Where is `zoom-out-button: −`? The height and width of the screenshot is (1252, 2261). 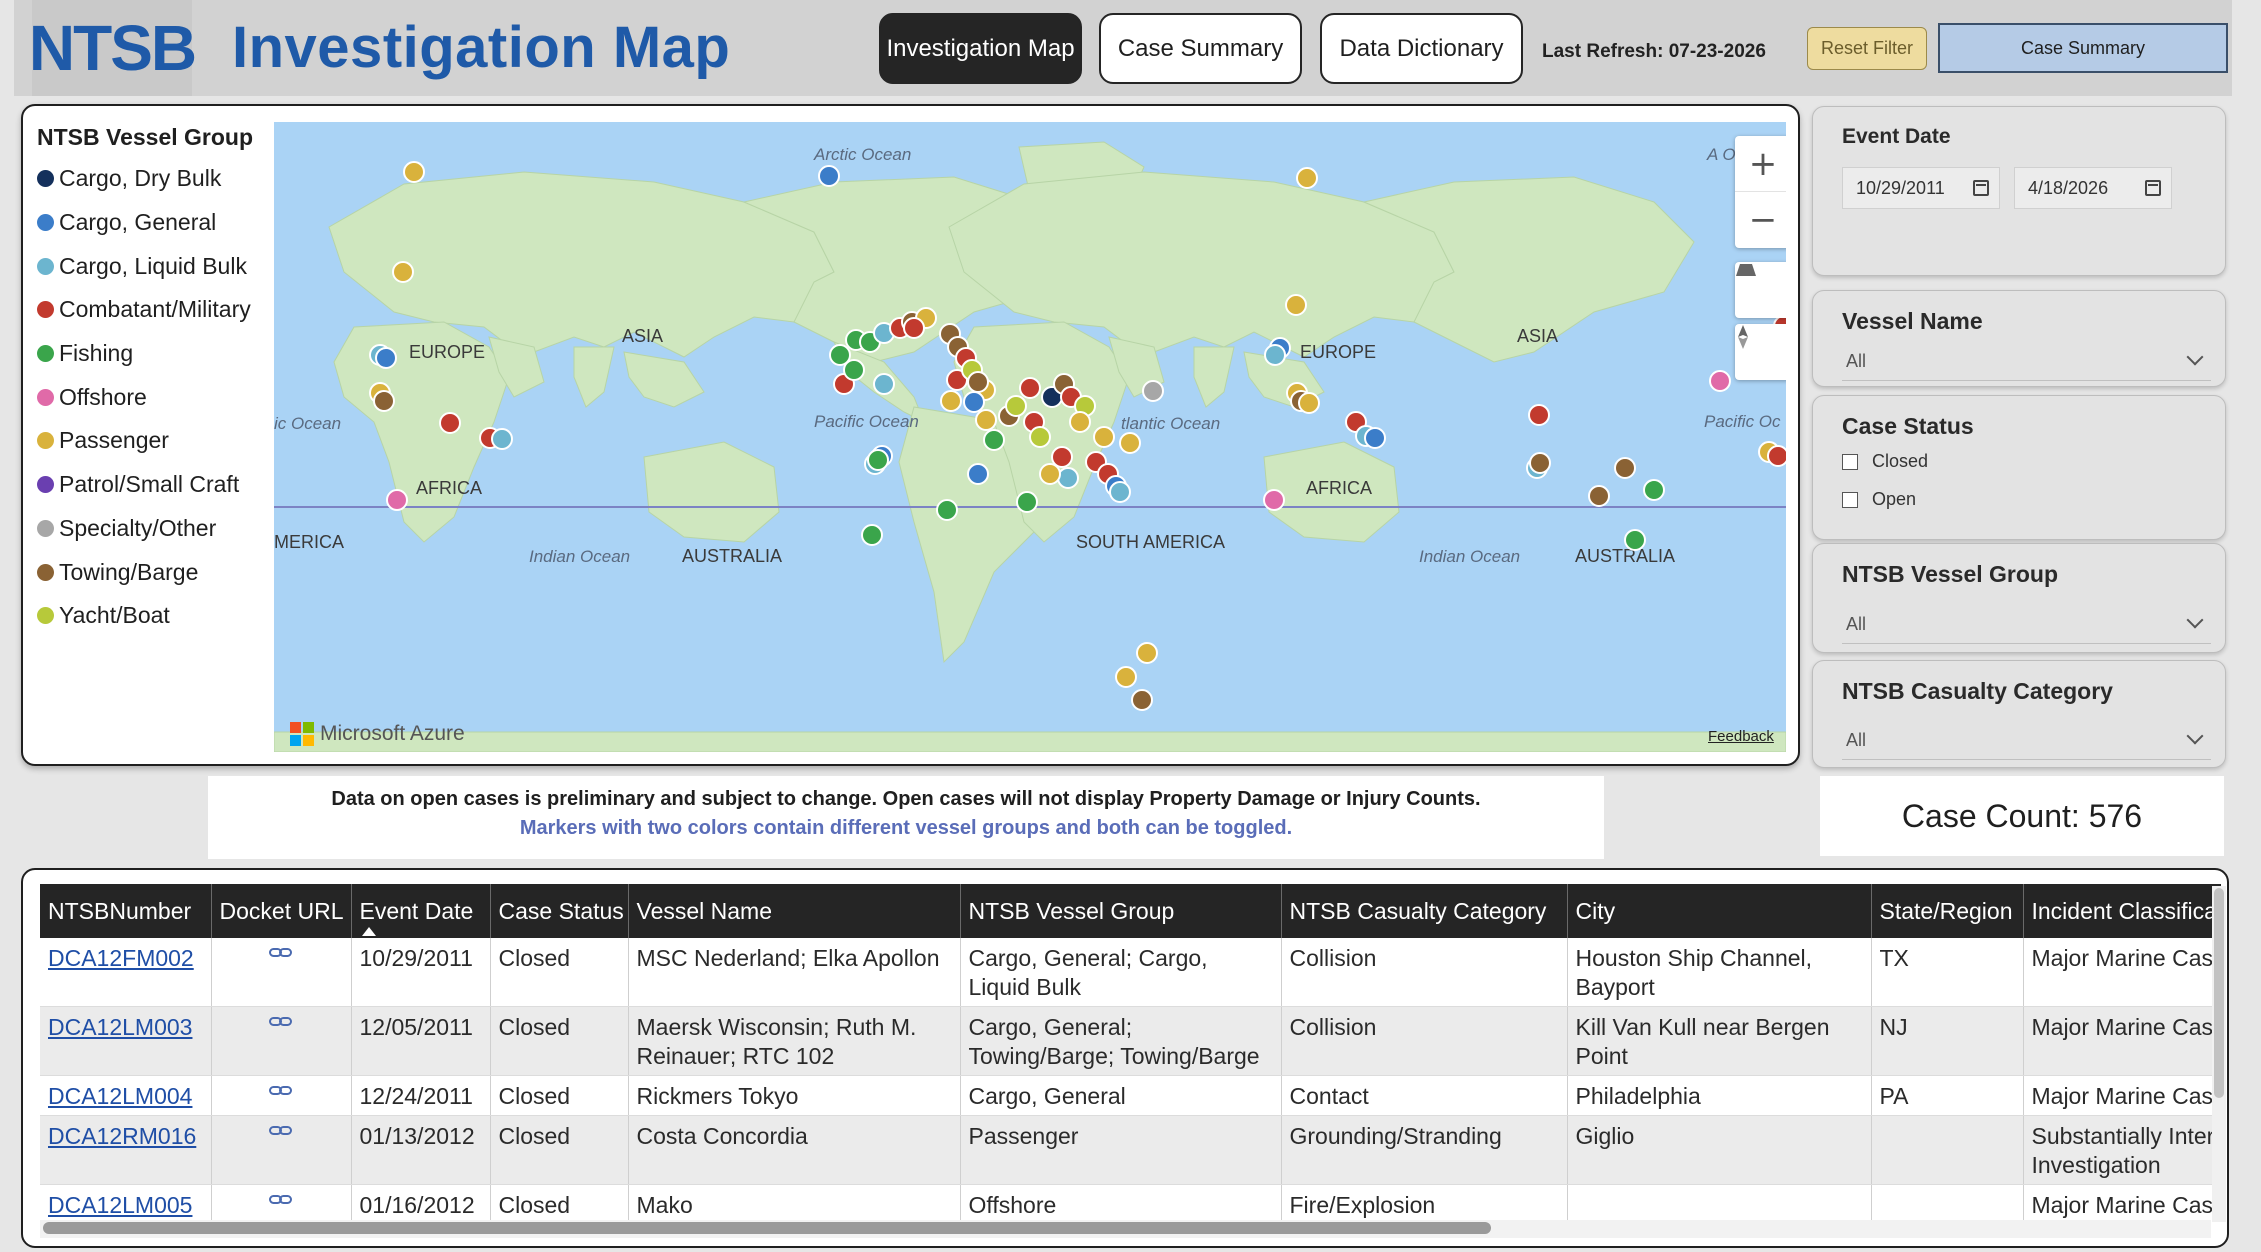
zoom-out-button: − is located at coordinates (1760, 220).